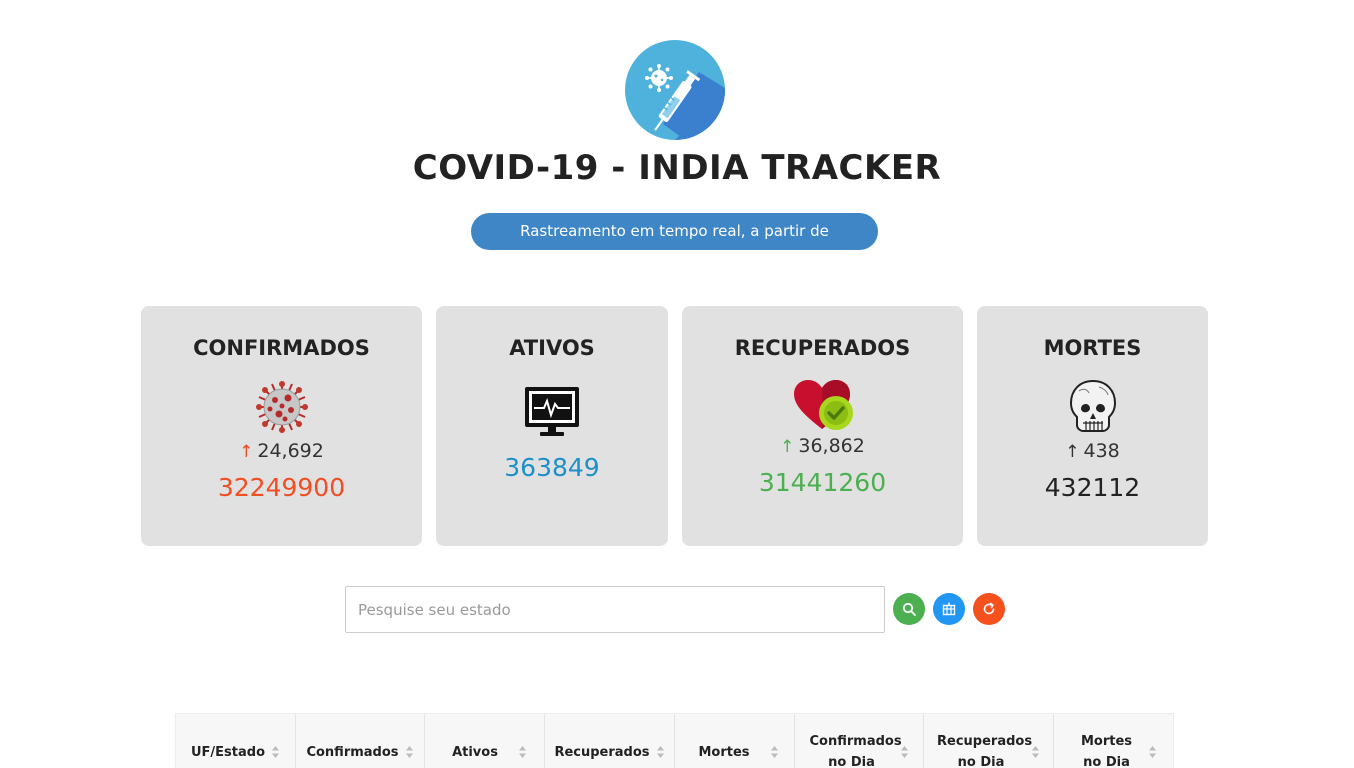 This screenshot has width=1354, height=768. I want to click on delta-value: 36,862, so click(831, 446).